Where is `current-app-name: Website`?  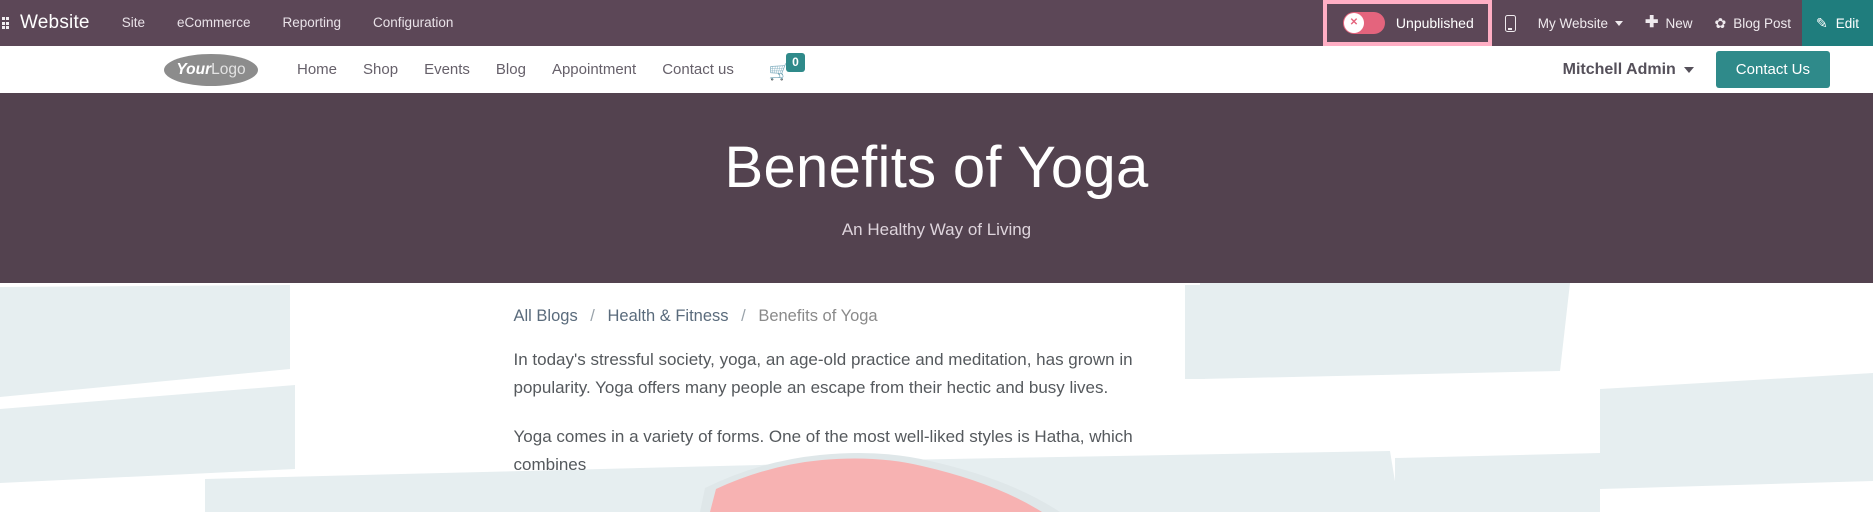 current-app-name: Website is located at coordinates (60, 23).